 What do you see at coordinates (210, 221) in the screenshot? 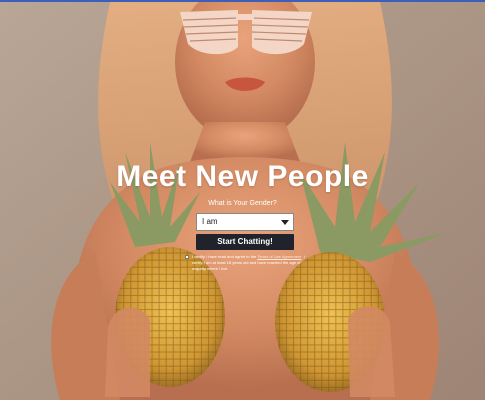
I see `gender-select-value: I am` at bounding box center [210, 221].